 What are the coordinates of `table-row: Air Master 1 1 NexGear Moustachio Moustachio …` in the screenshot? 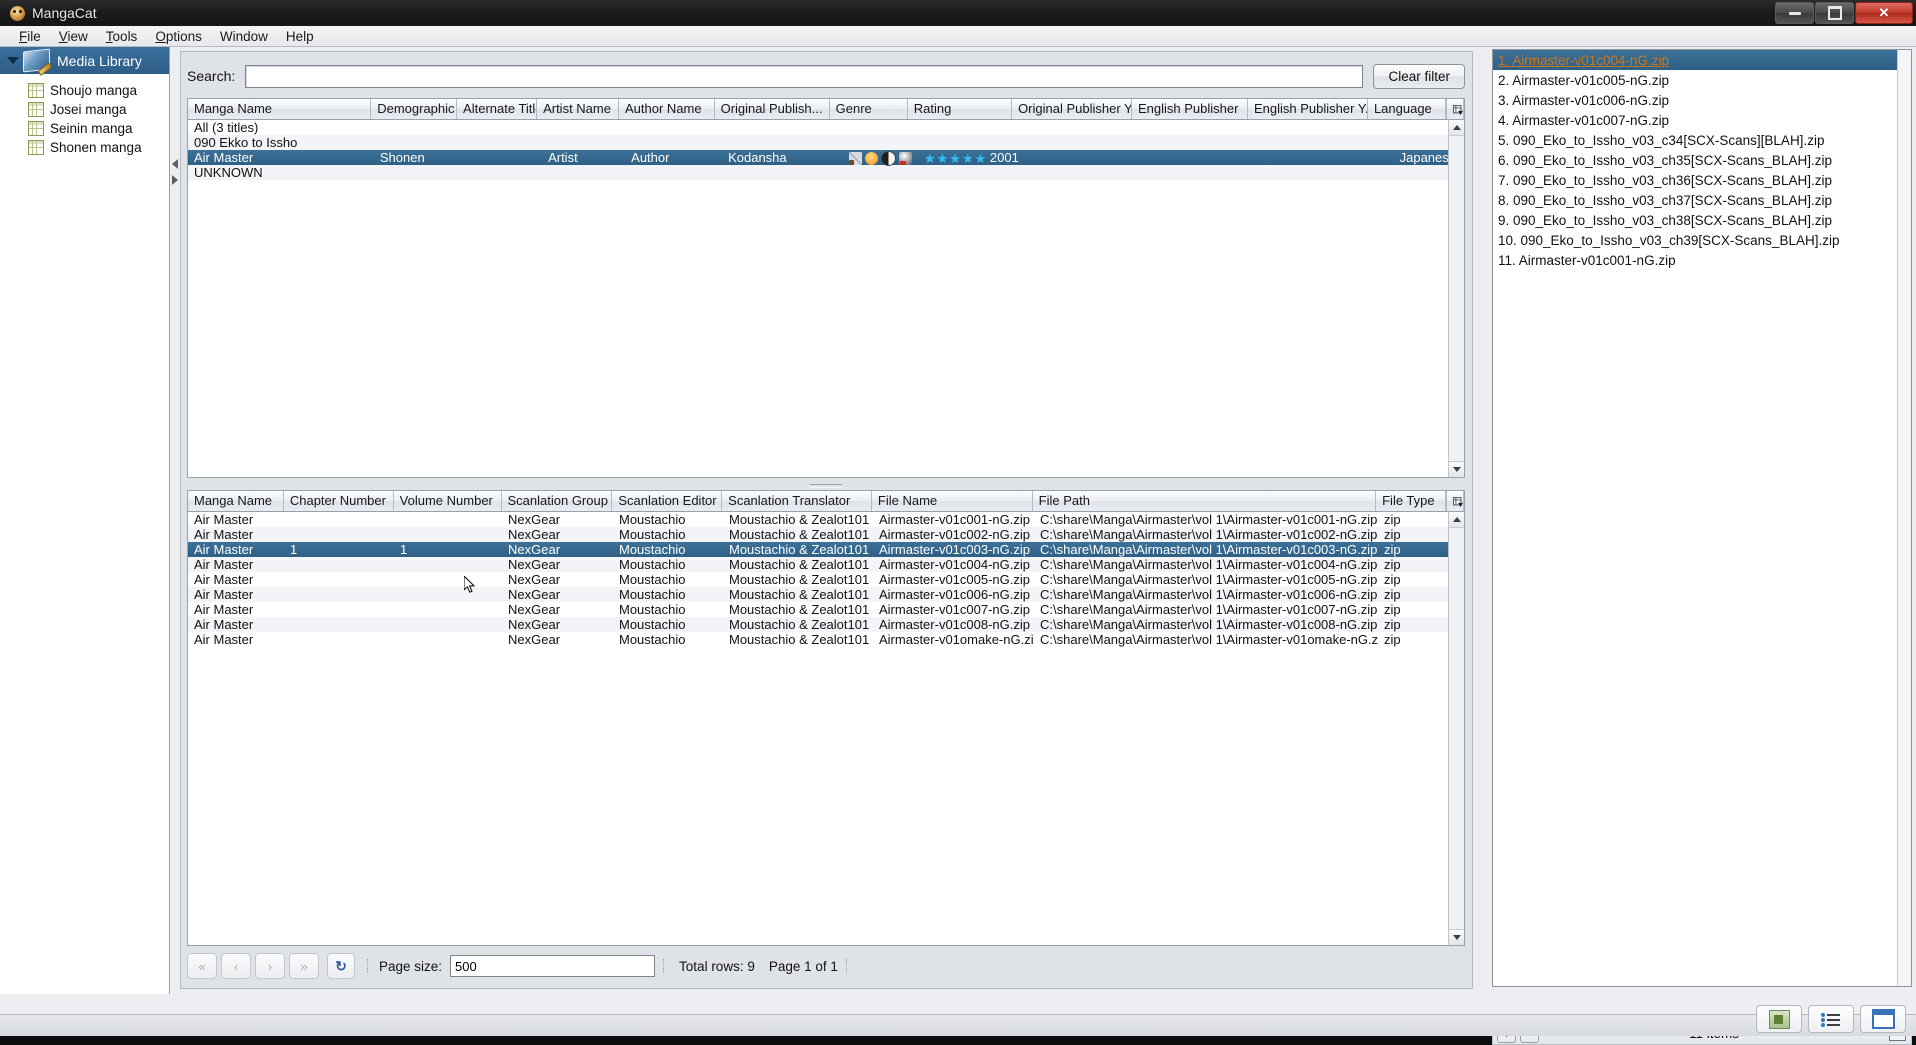 It's located at (826, 549).